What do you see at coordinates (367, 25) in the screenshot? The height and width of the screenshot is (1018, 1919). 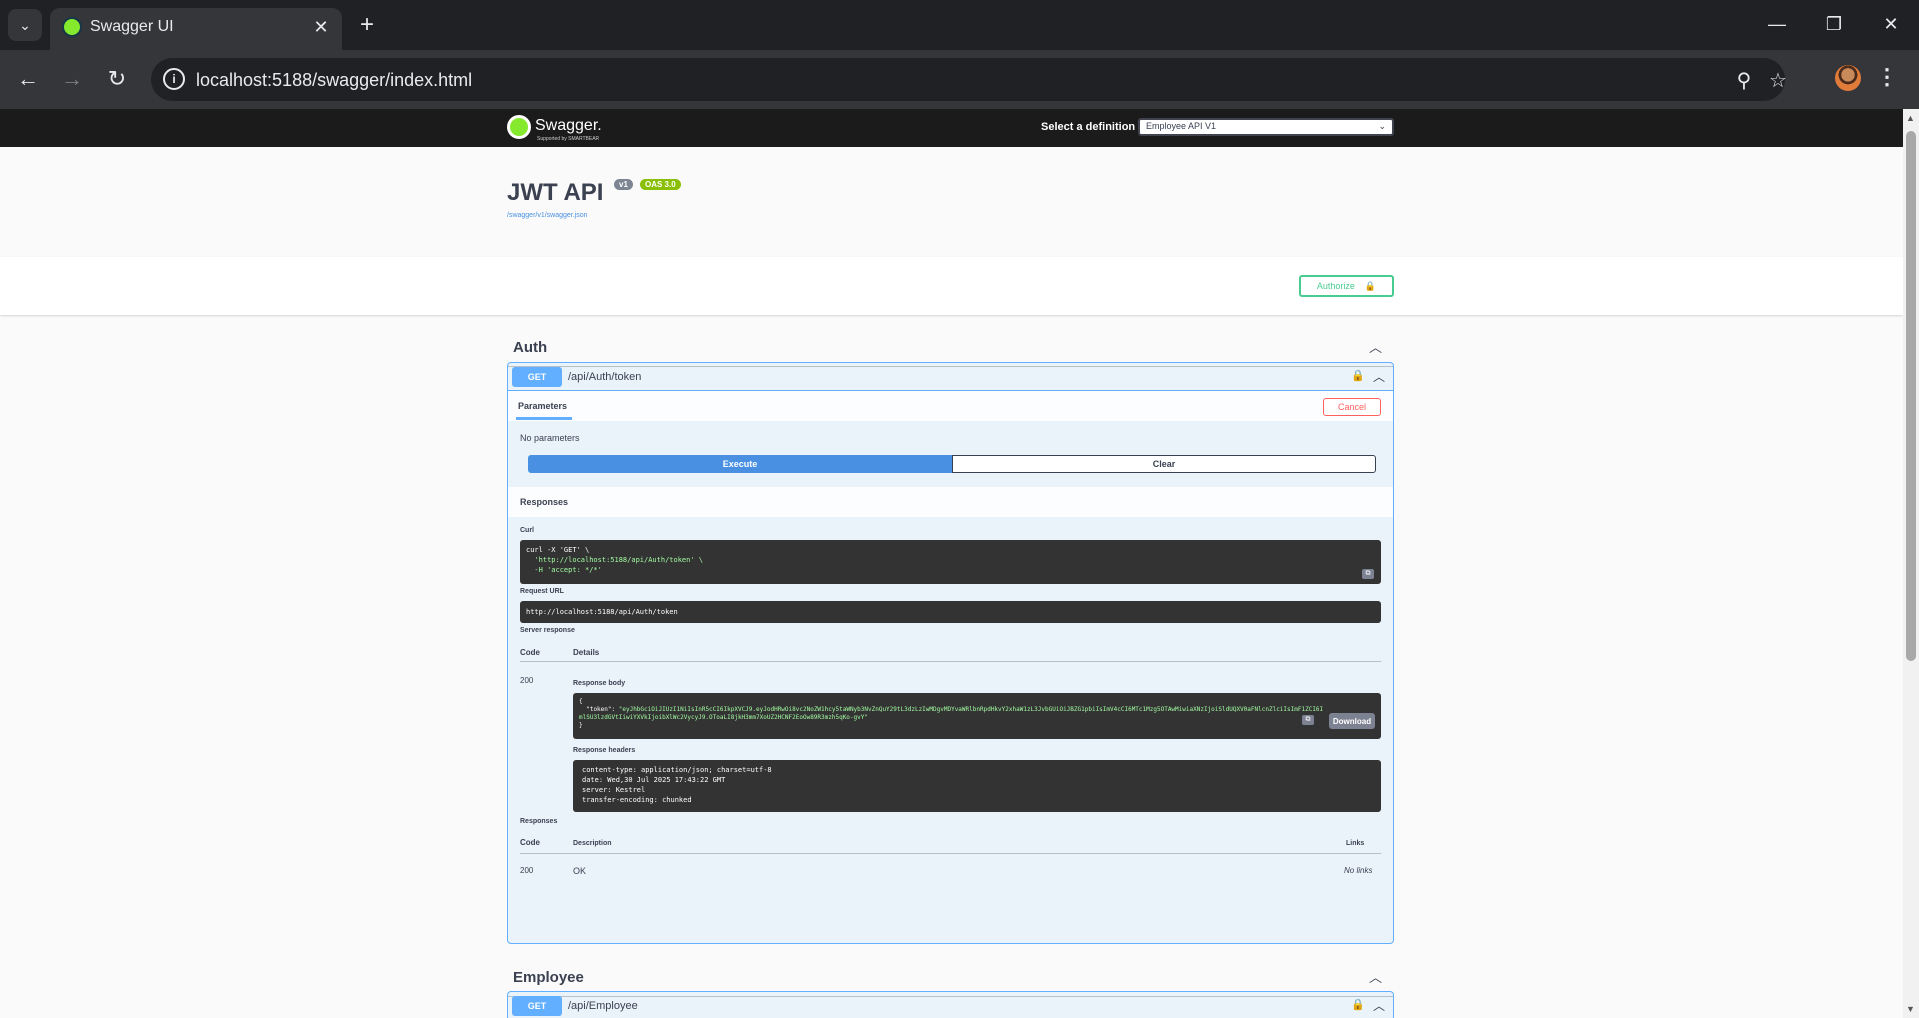 I see `new-tab-button: +` at bounding box center [367, 25].